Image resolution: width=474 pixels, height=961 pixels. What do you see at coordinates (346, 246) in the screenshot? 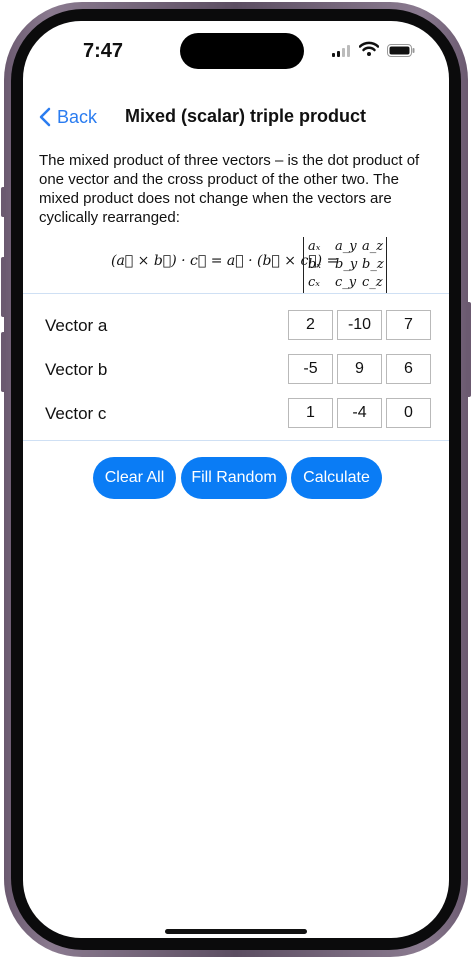
I see `matrix-cell: a_y` at bounding box center [346, 246].